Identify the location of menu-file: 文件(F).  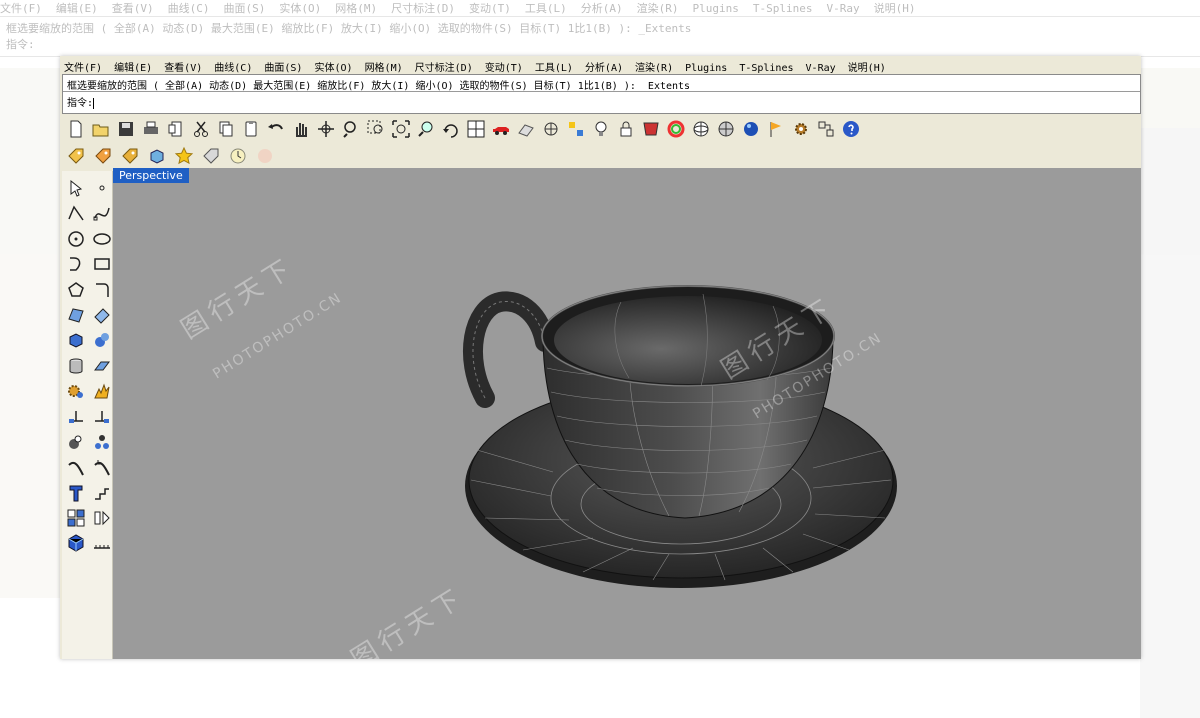
(83, 65).